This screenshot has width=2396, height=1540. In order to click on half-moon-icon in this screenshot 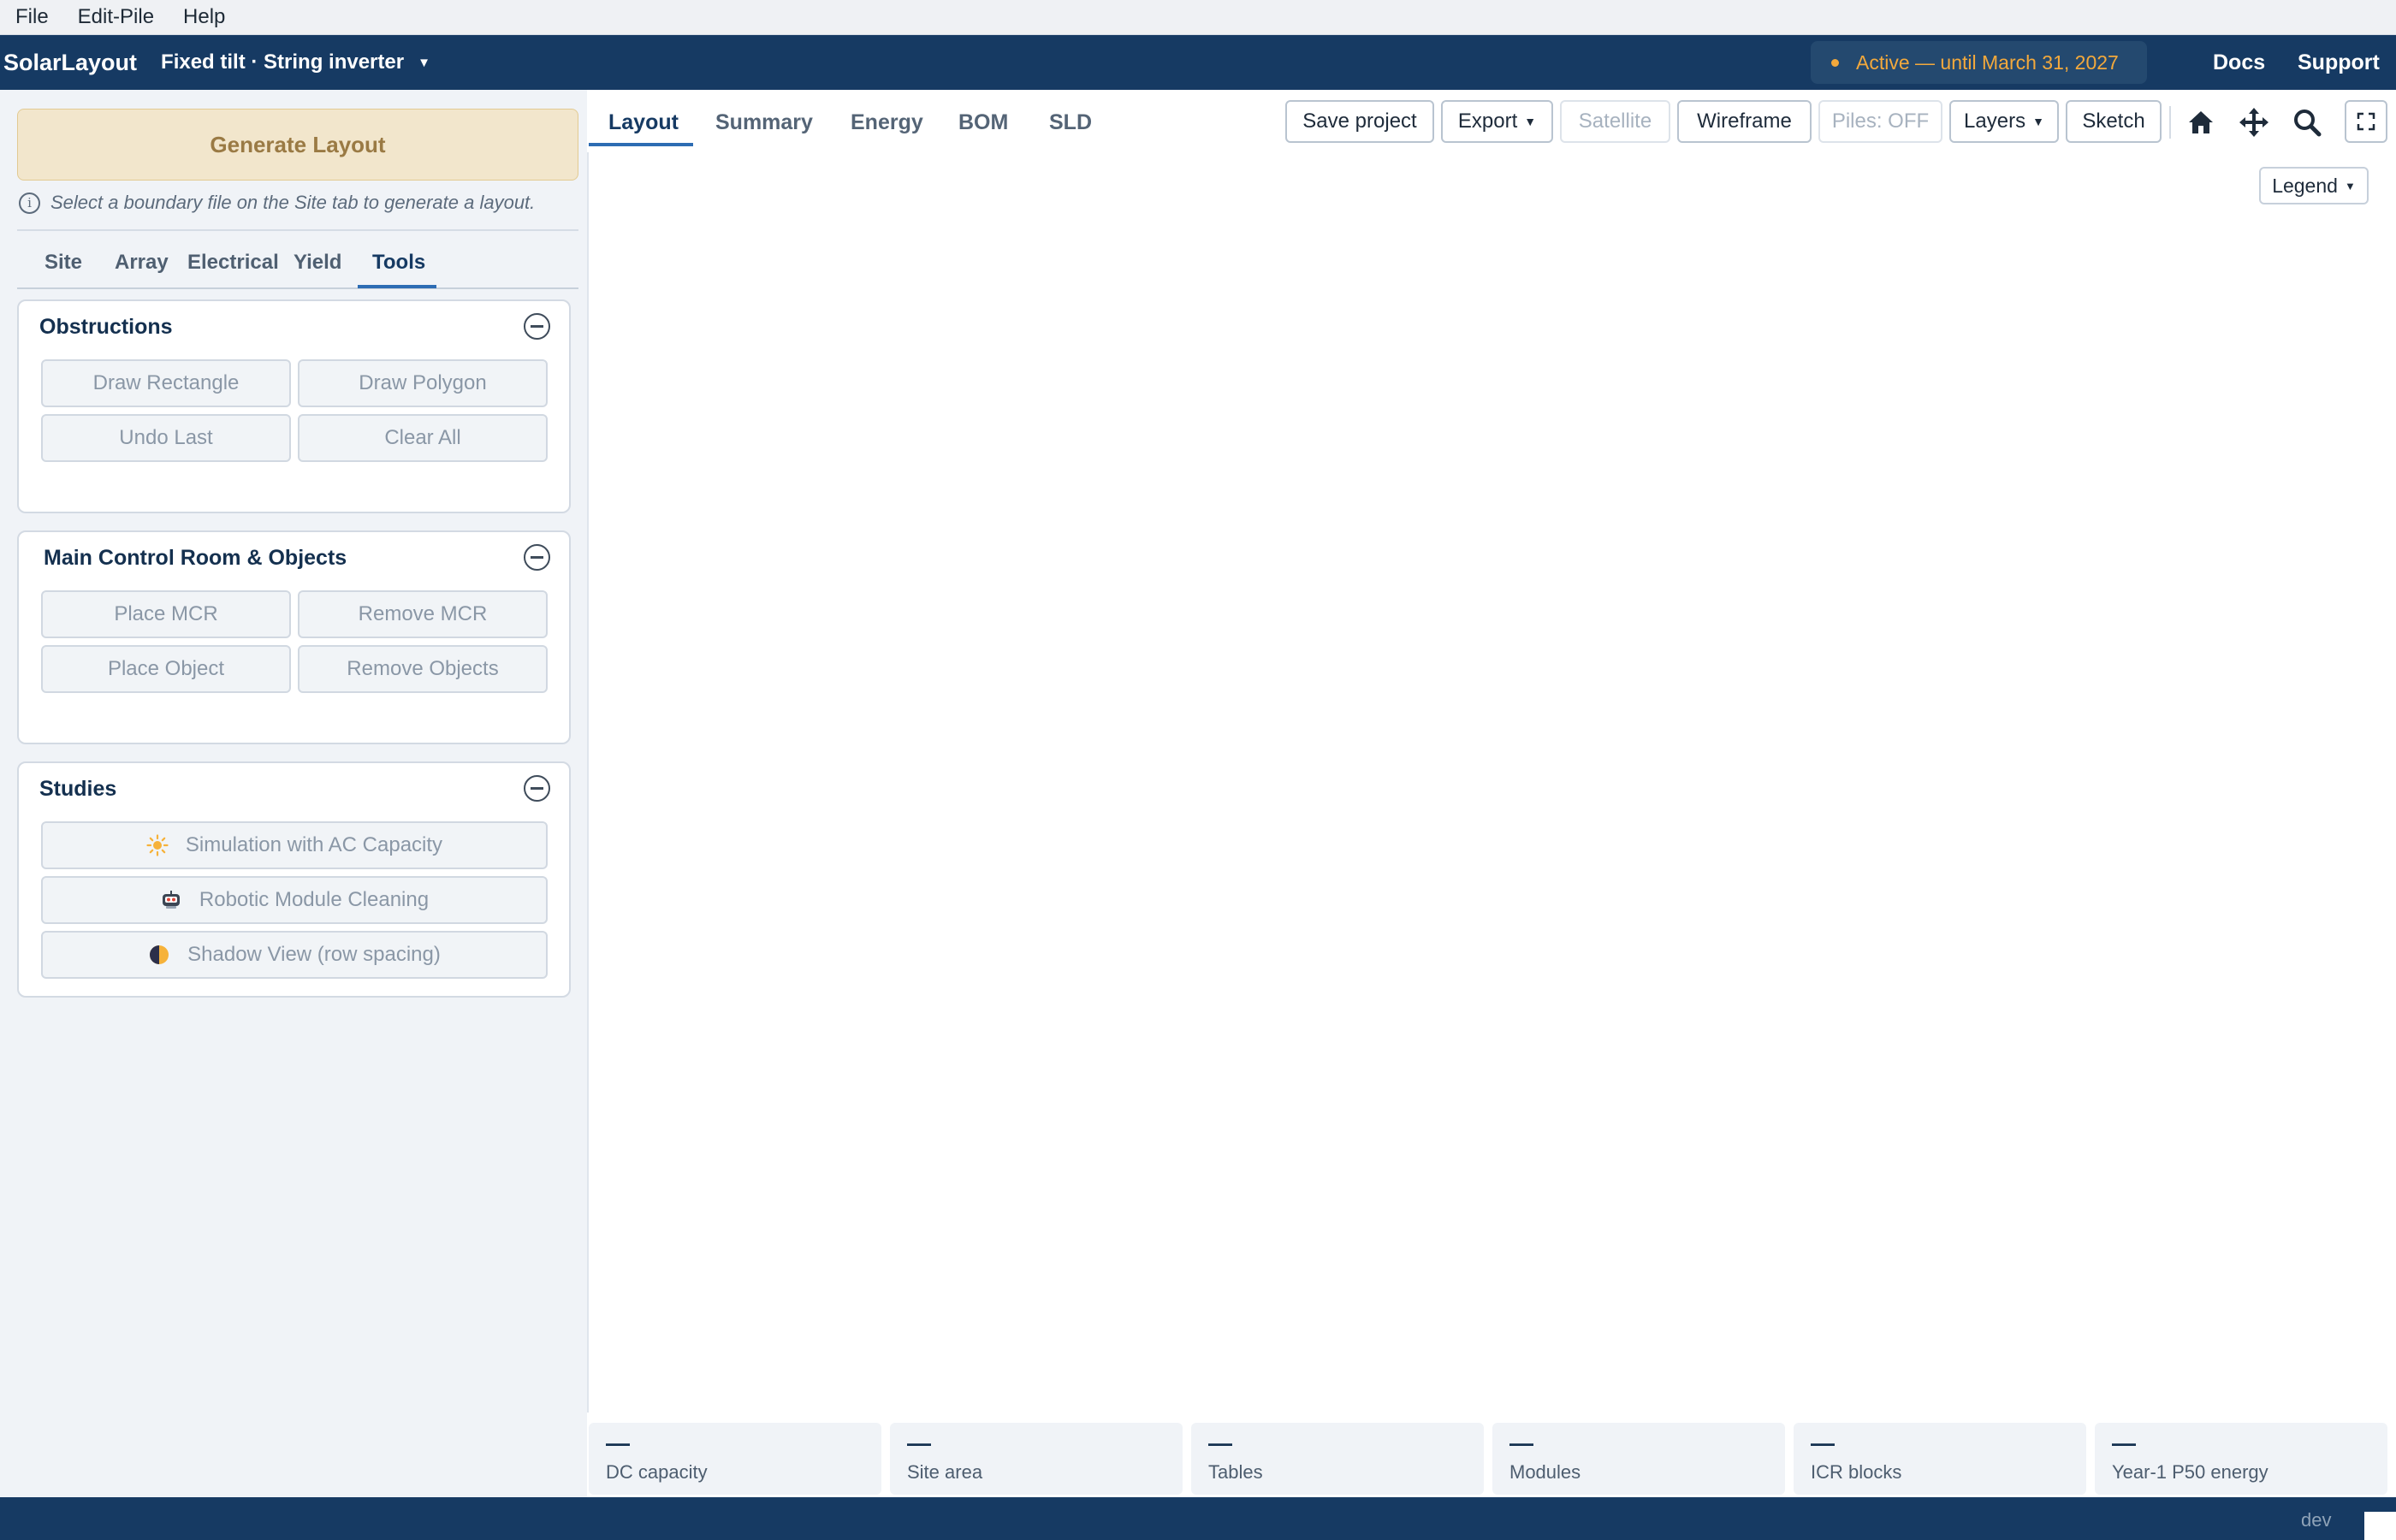, I will do `click(159, 955)`.